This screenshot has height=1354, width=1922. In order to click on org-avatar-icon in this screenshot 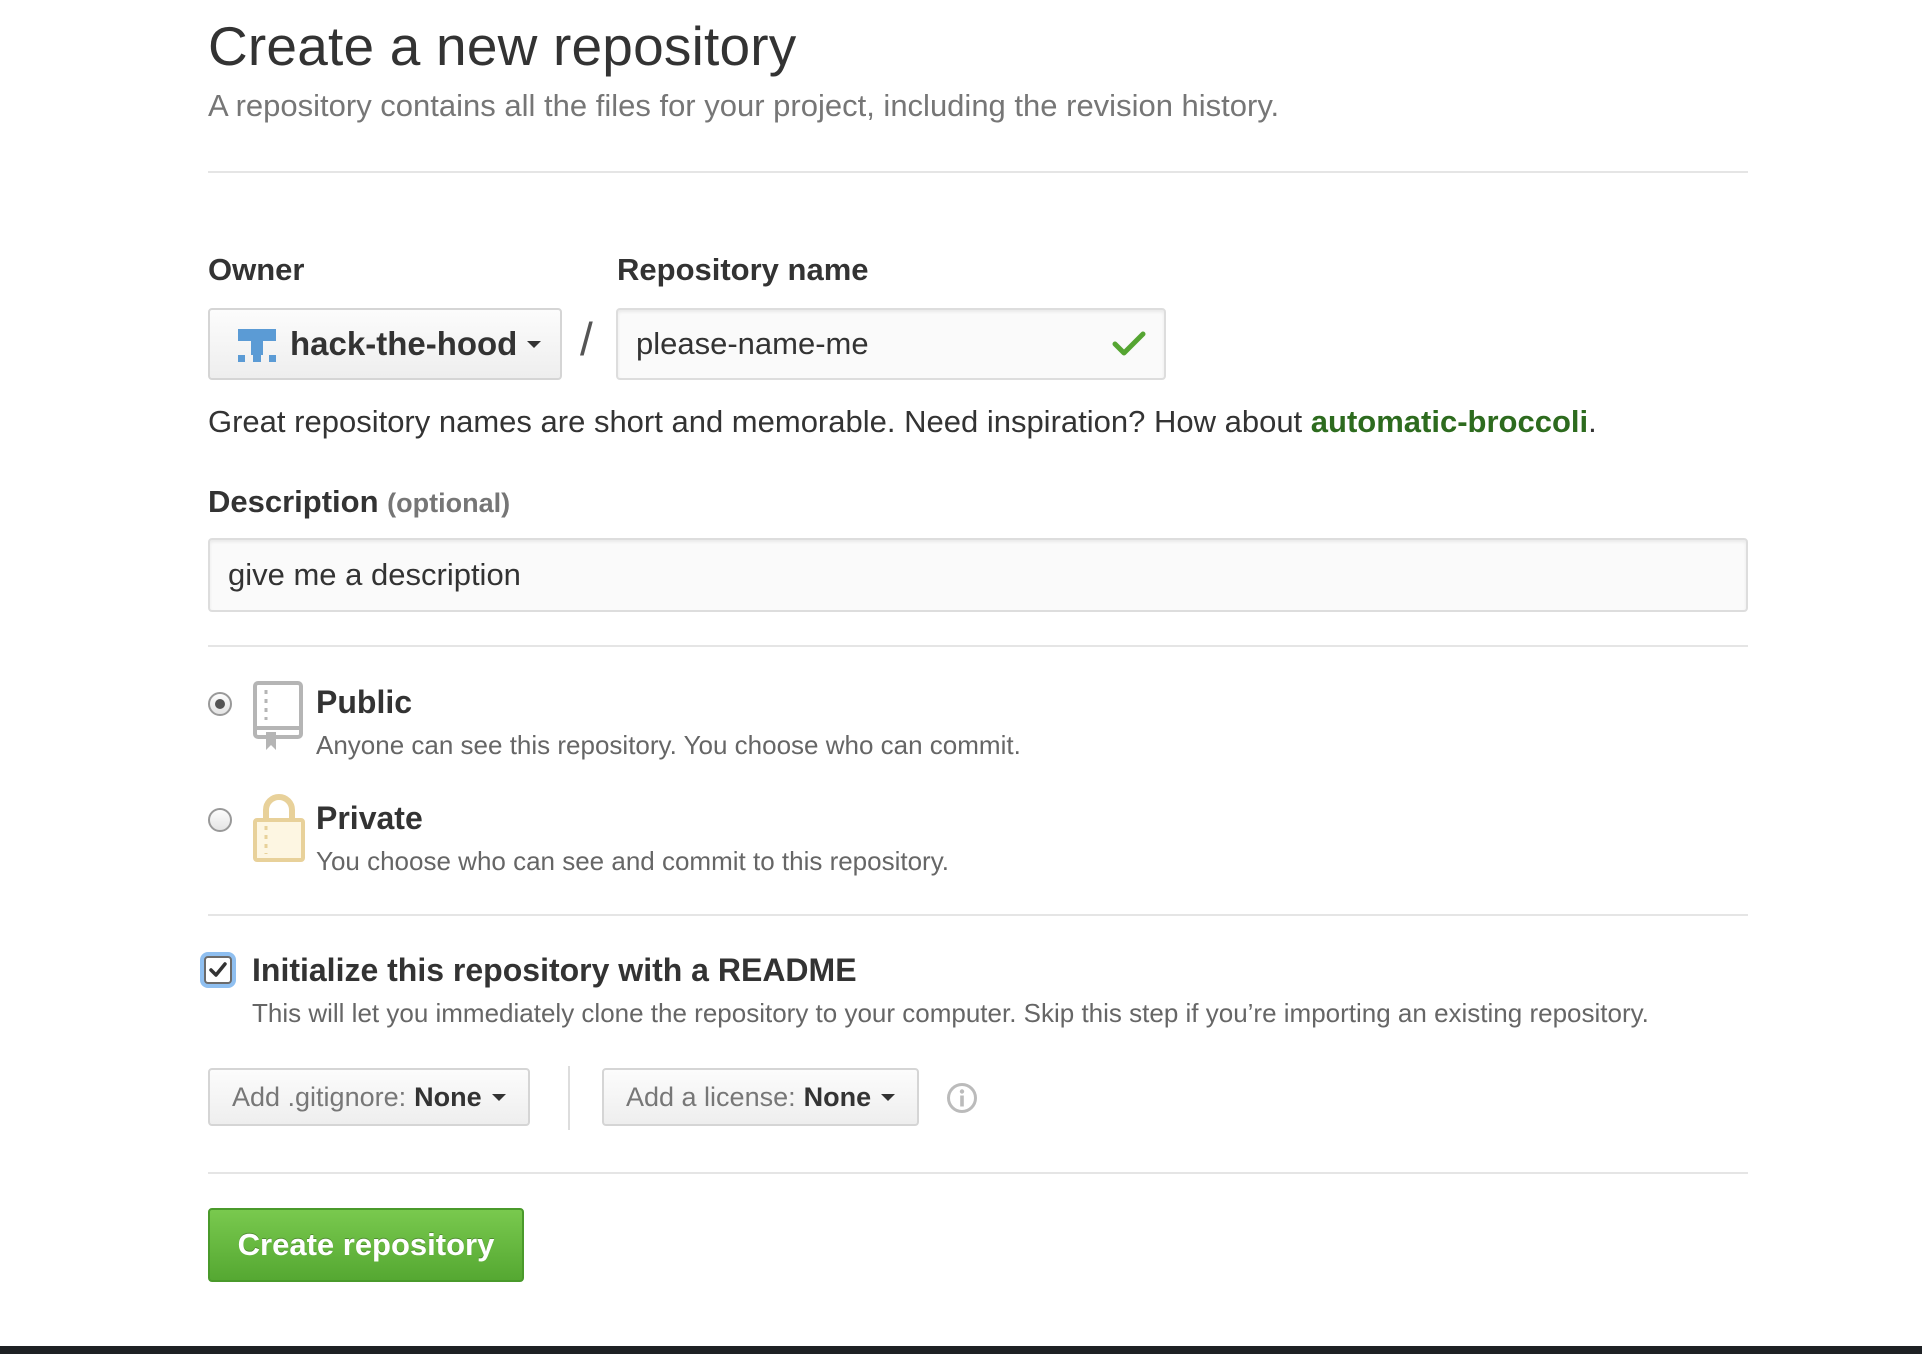, I will do `click(257, 344)`.